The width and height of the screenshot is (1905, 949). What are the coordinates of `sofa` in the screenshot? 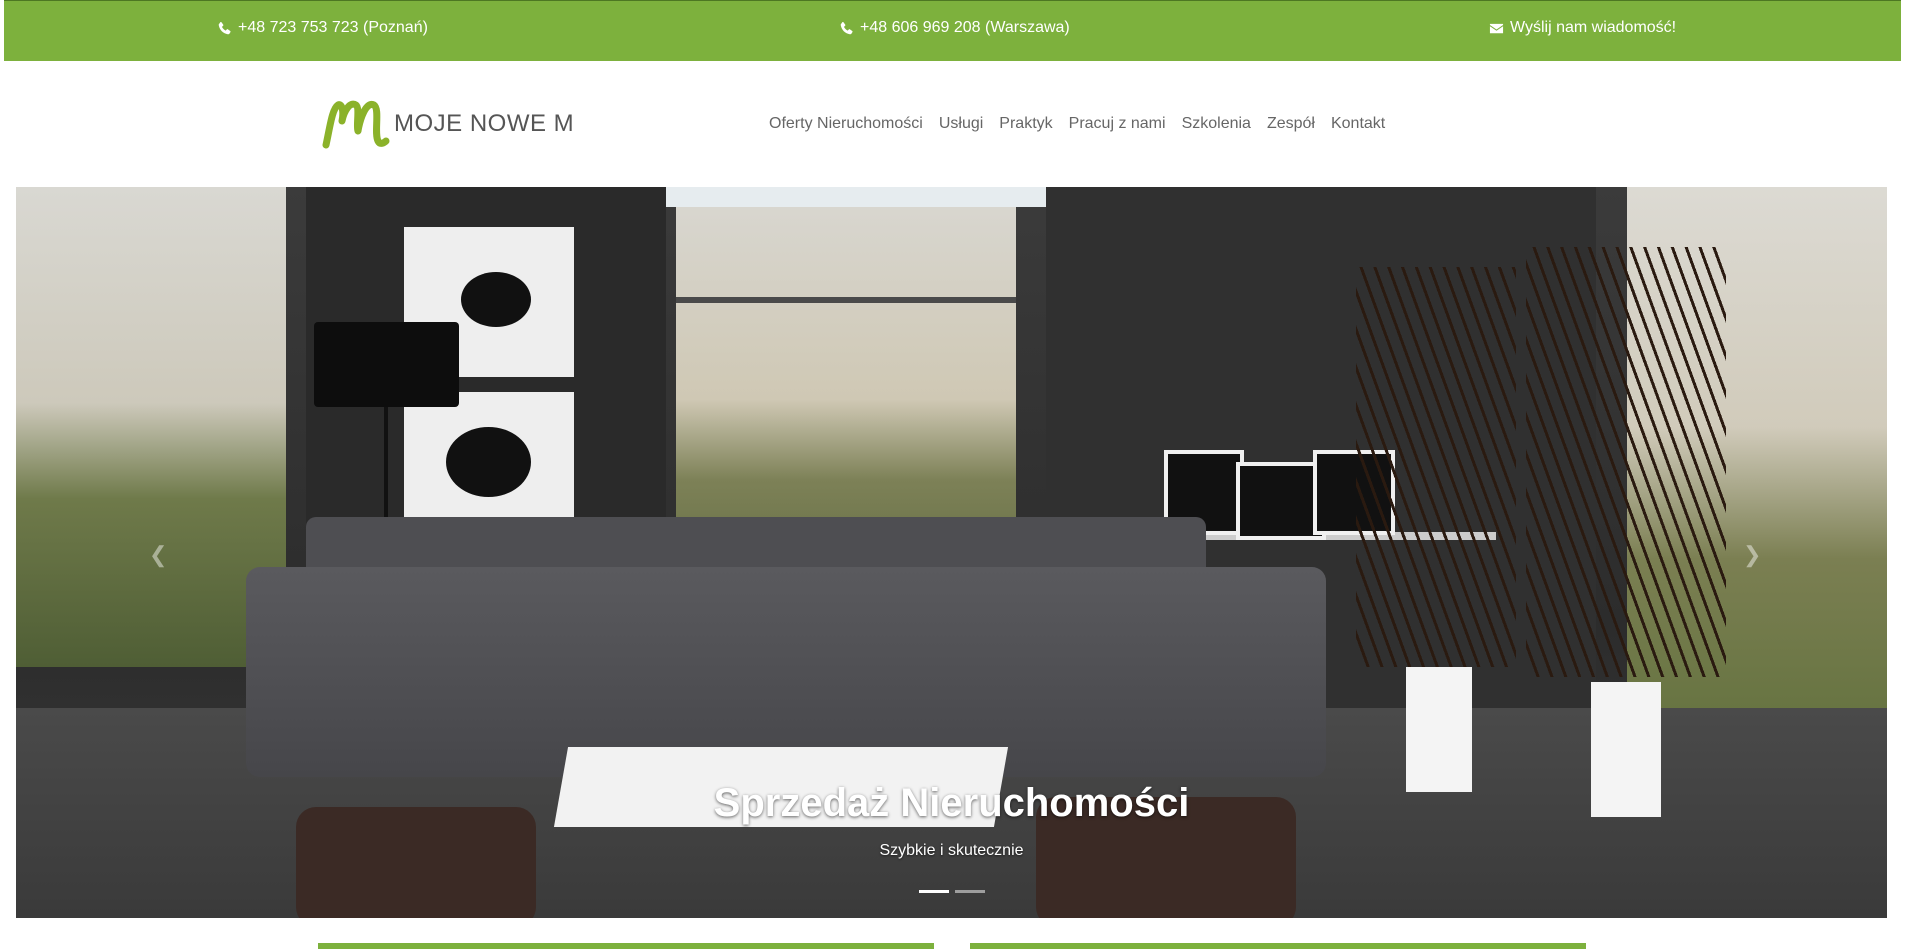 It's located at (786, 672).